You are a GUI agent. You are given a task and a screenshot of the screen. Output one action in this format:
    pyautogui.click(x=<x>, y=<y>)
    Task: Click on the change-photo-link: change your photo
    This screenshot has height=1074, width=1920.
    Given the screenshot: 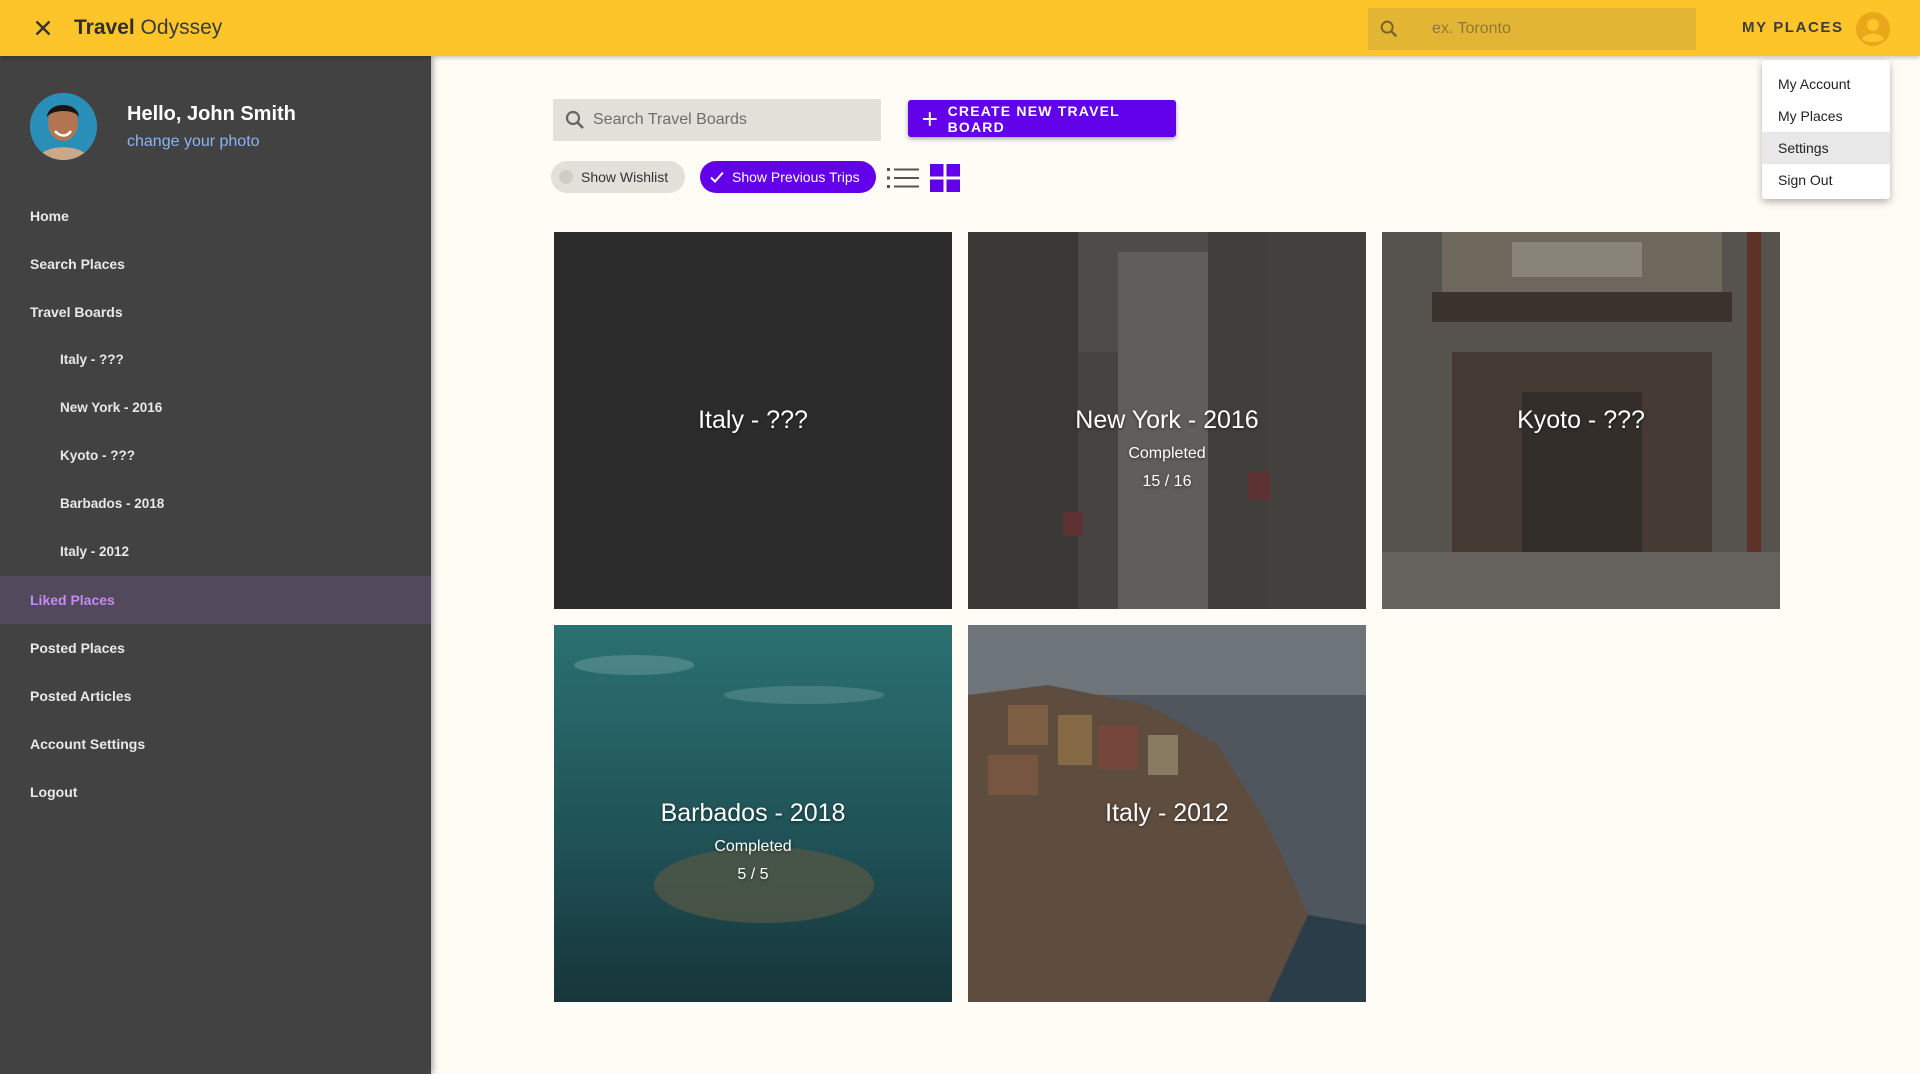 What is the action you would take?
    pyautogui.click(x=193, y=142)
    